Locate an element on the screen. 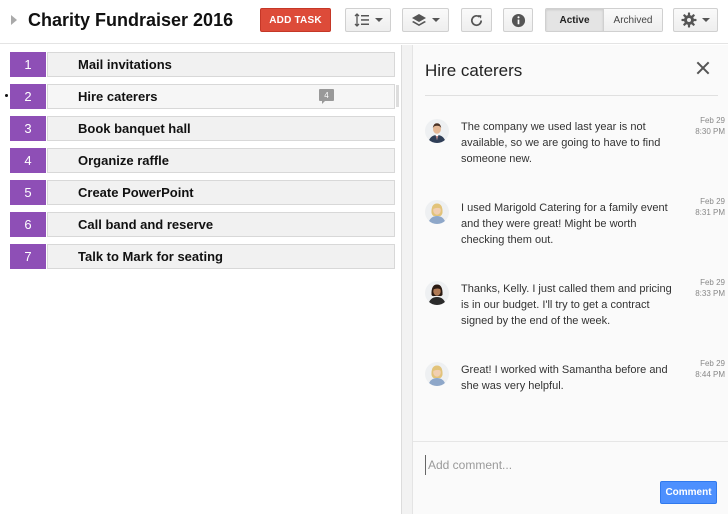 The height and width of the screenshot is (514, 728). filter-archived-tab: Archived is located at coordinates (633, 20).